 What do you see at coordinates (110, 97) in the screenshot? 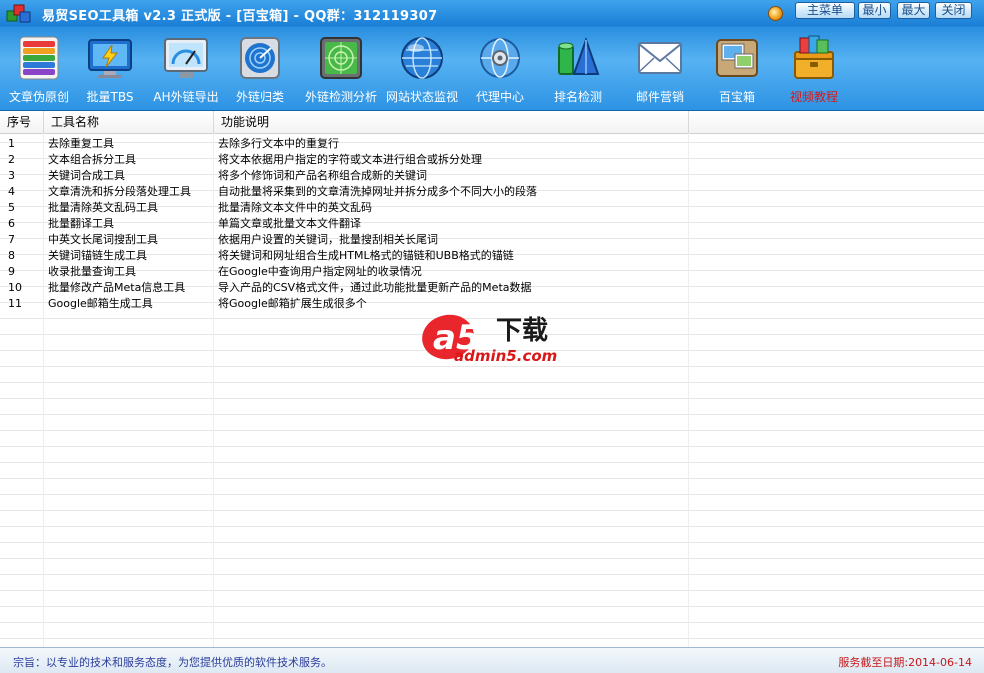
I see `toolbar-label: 批量TBS` at bounding box center [110, 97].